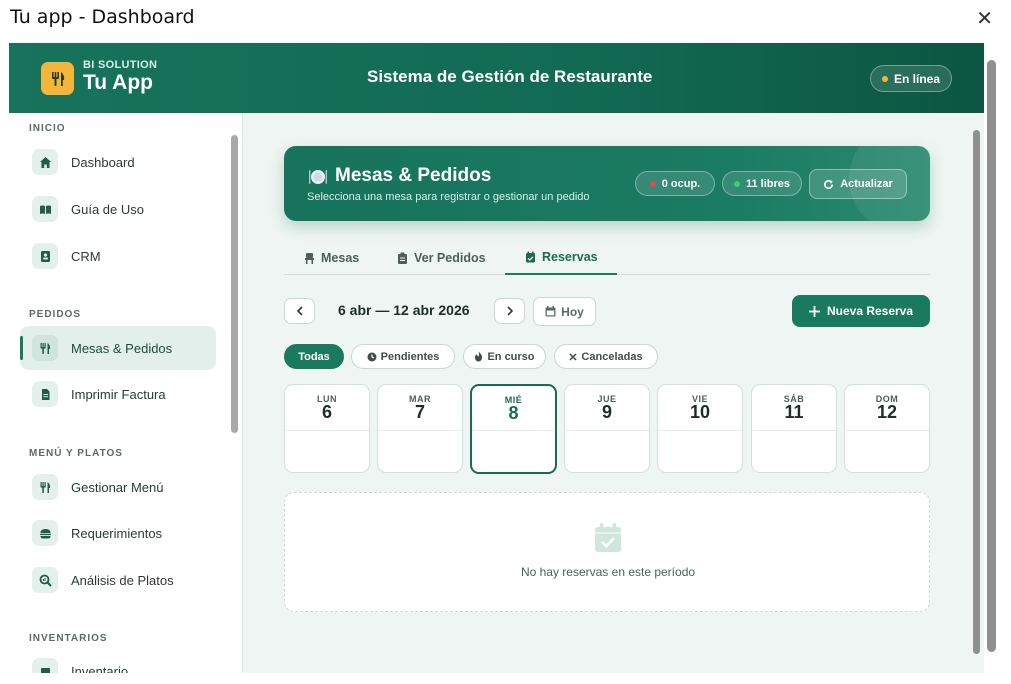  What do you see at coordinates (47, 128) in the screenshot?
I see `sidebar-section-inicio: INICIO` at bounding box center [47, 128].